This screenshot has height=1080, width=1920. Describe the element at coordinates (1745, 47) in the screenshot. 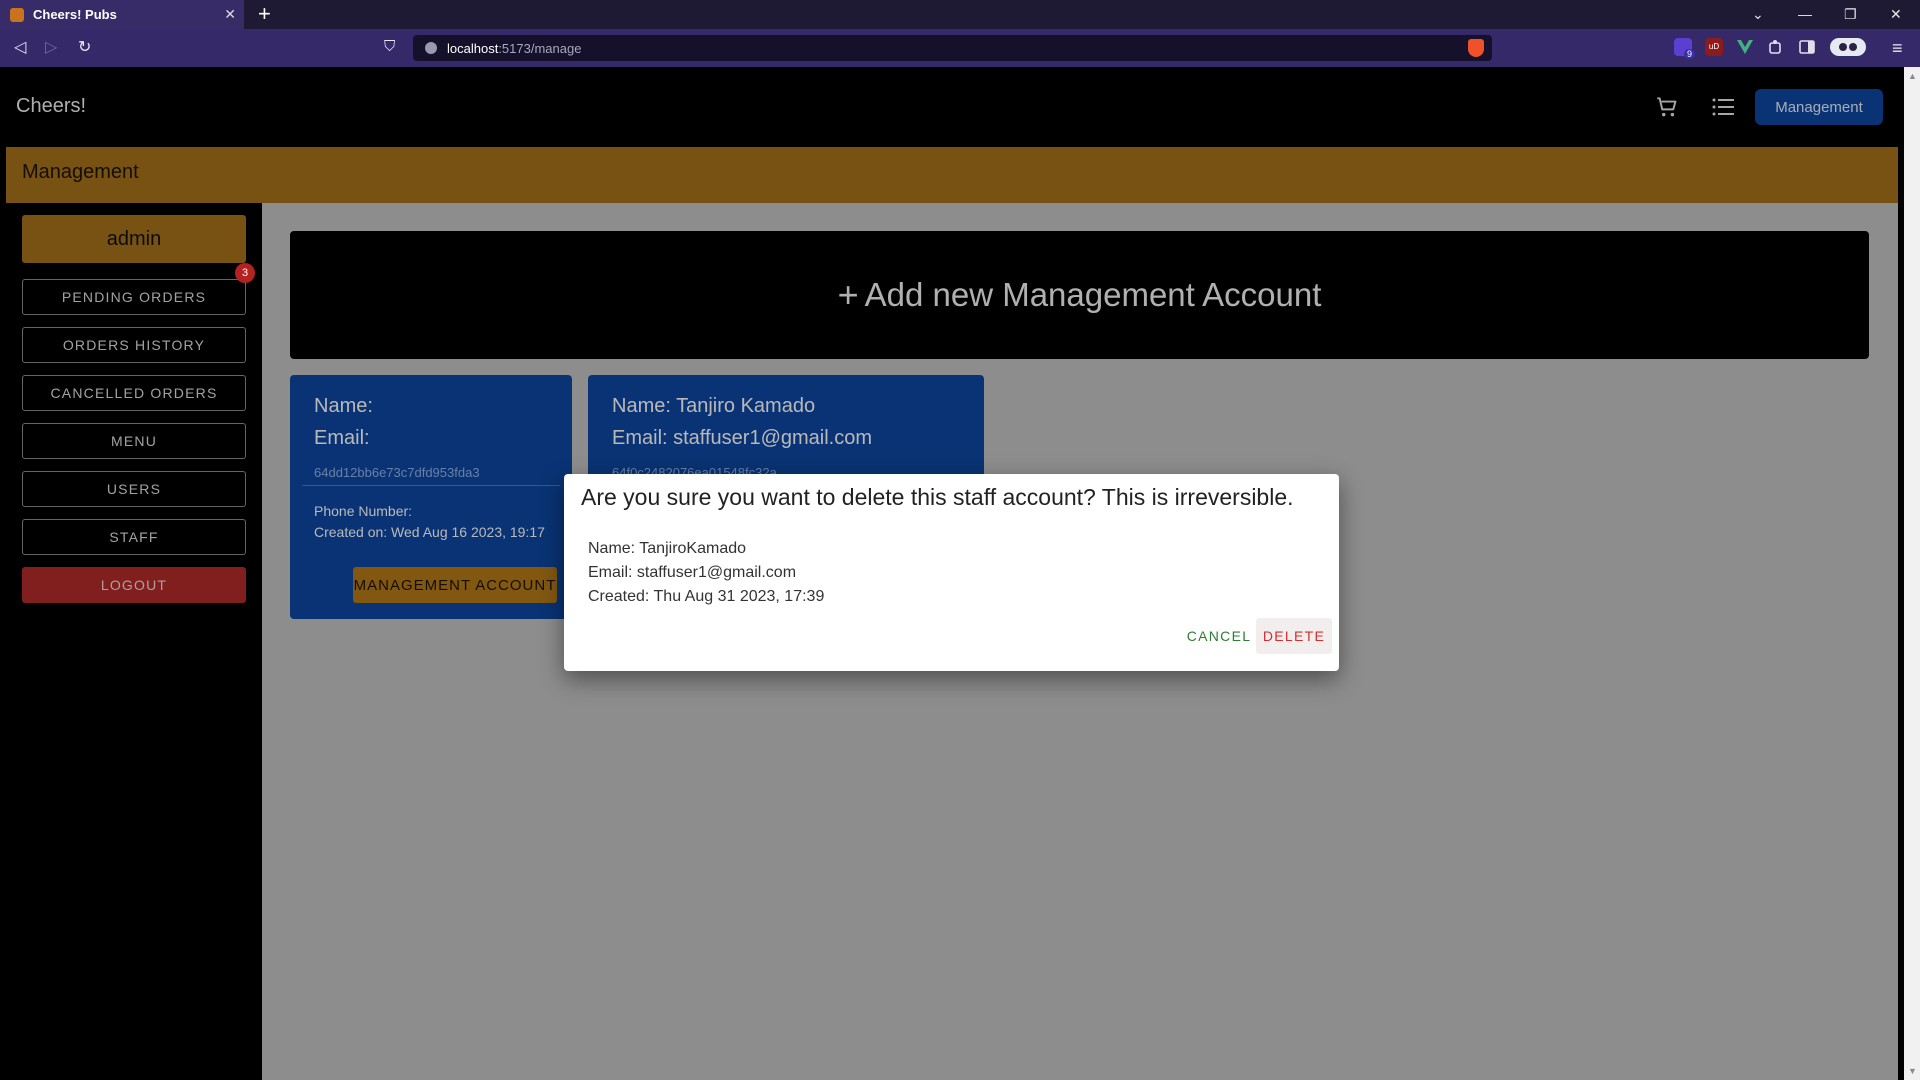

I see `vue-devtools-icon` at that location.